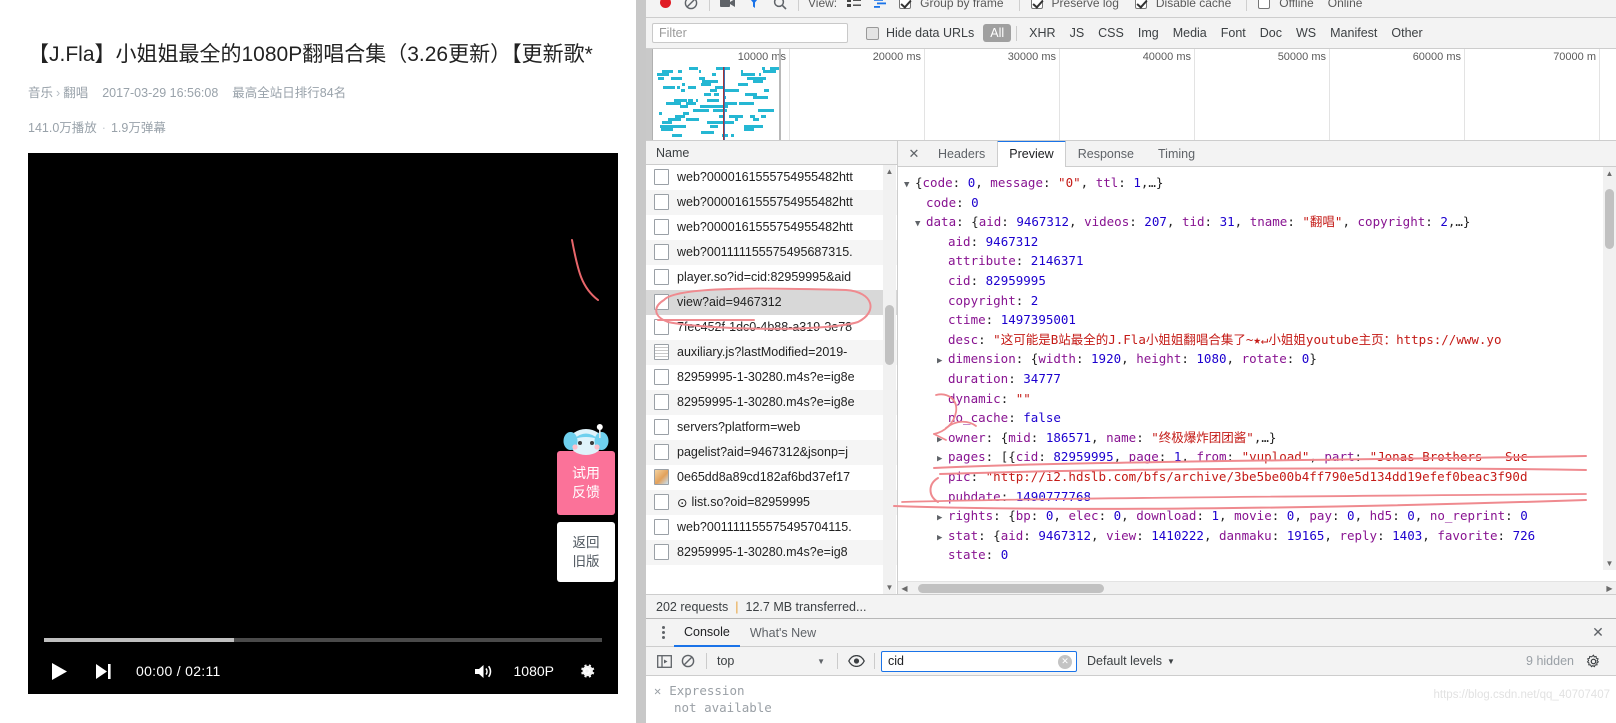 This screenshot has height=723, width=1616. Describe the element at coordinates (1106, 154) in the screenshot. I see `tab-response: Response` at that location.